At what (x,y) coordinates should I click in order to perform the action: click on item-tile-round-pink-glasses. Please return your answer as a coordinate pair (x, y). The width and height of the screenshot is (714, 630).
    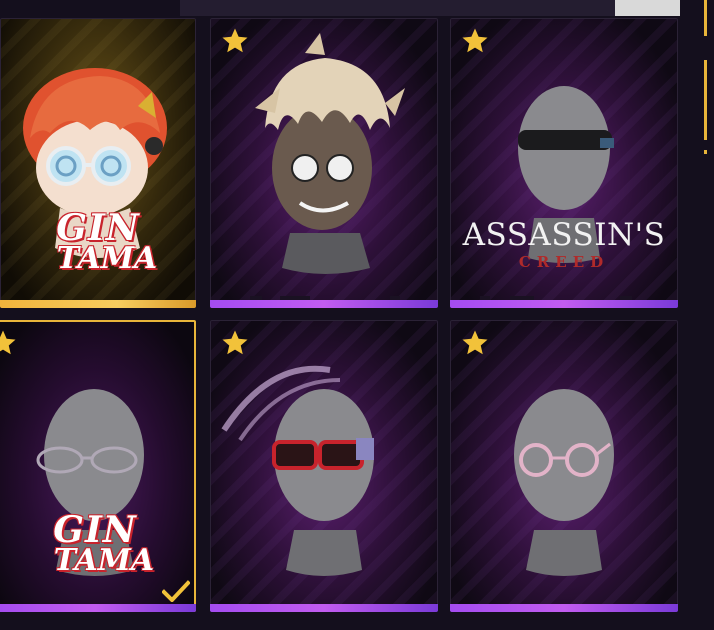
    Looking at the image, I should click on (564, 466).